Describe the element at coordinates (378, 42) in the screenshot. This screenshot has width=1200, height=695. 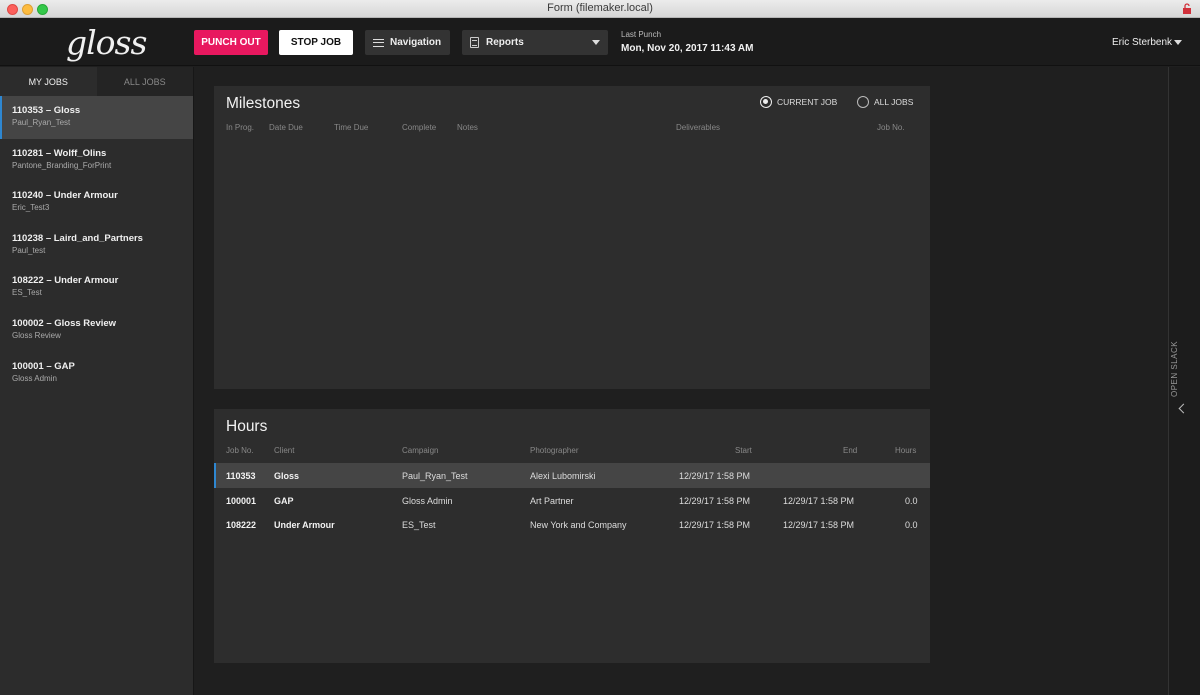
I see `menu-icon` at that location.